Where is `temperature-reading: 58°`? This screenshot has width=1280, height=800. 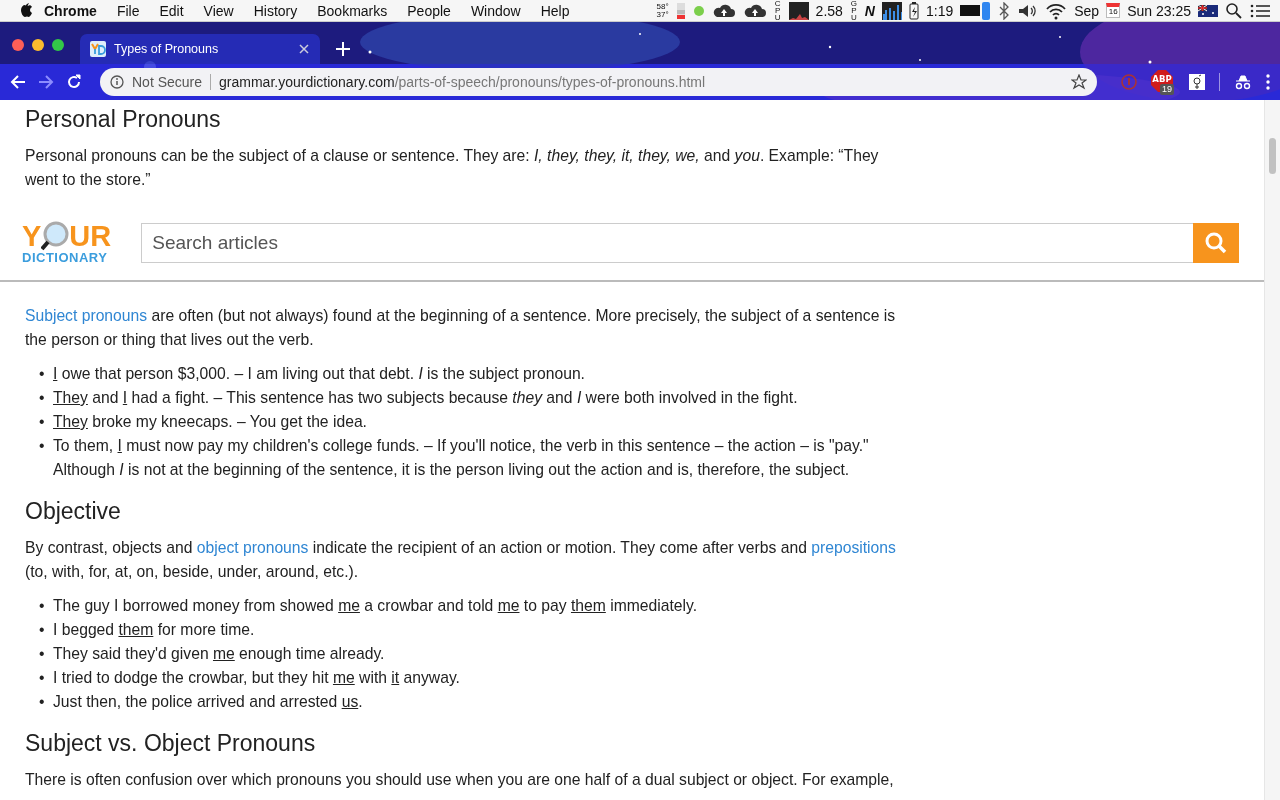 temperature-reading: 58° is located at coordinates (662, 6).